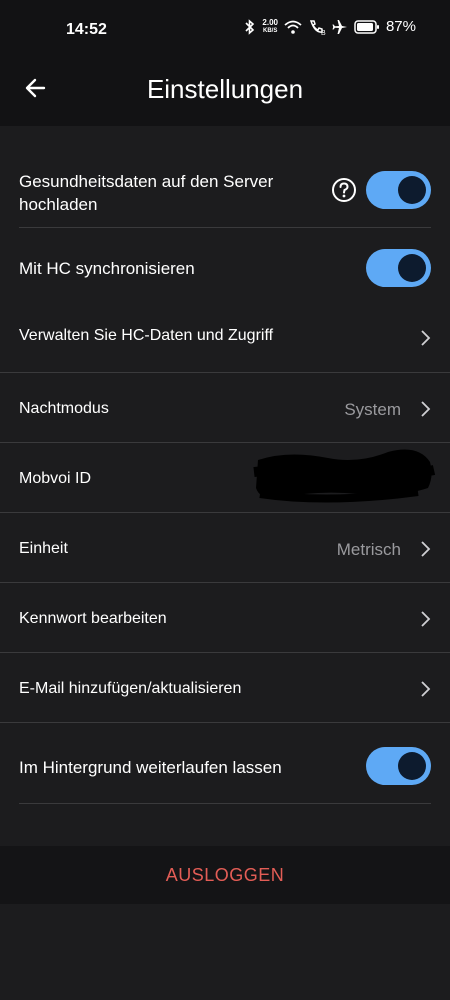  What do you see at coordinates (107, 268) in the screenshot?
I see `sync-hc-label: Mit HC synchronisieren` at bounding box center [107, 268].